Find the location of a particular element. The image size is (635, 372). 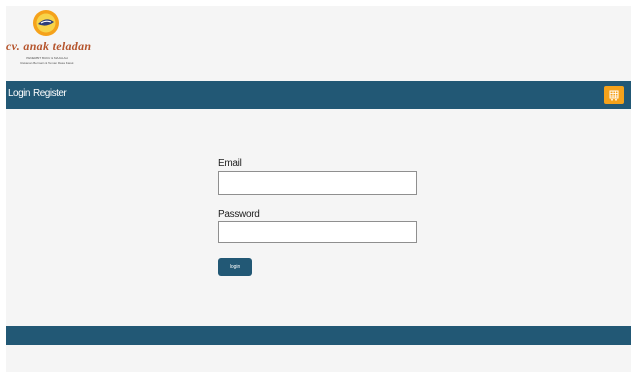

logo-emblem-icon is located at coordinates (46, 23).